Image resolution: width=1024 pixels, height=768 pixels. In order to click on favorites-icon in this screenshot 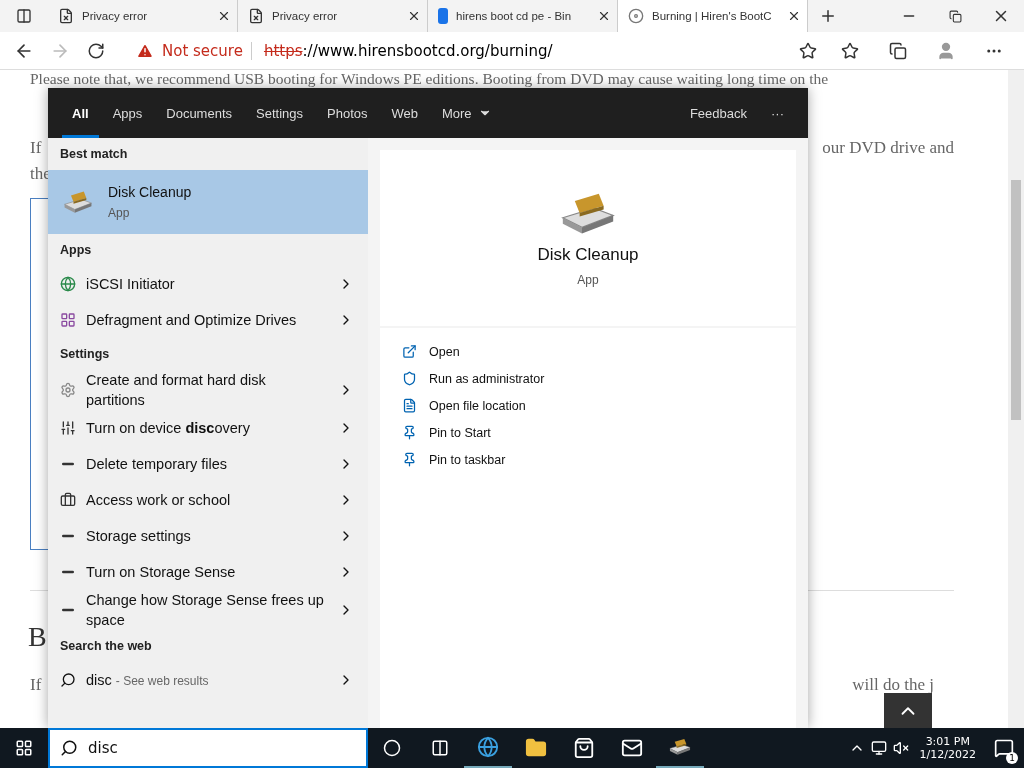, I will do `click(850, 50)`.